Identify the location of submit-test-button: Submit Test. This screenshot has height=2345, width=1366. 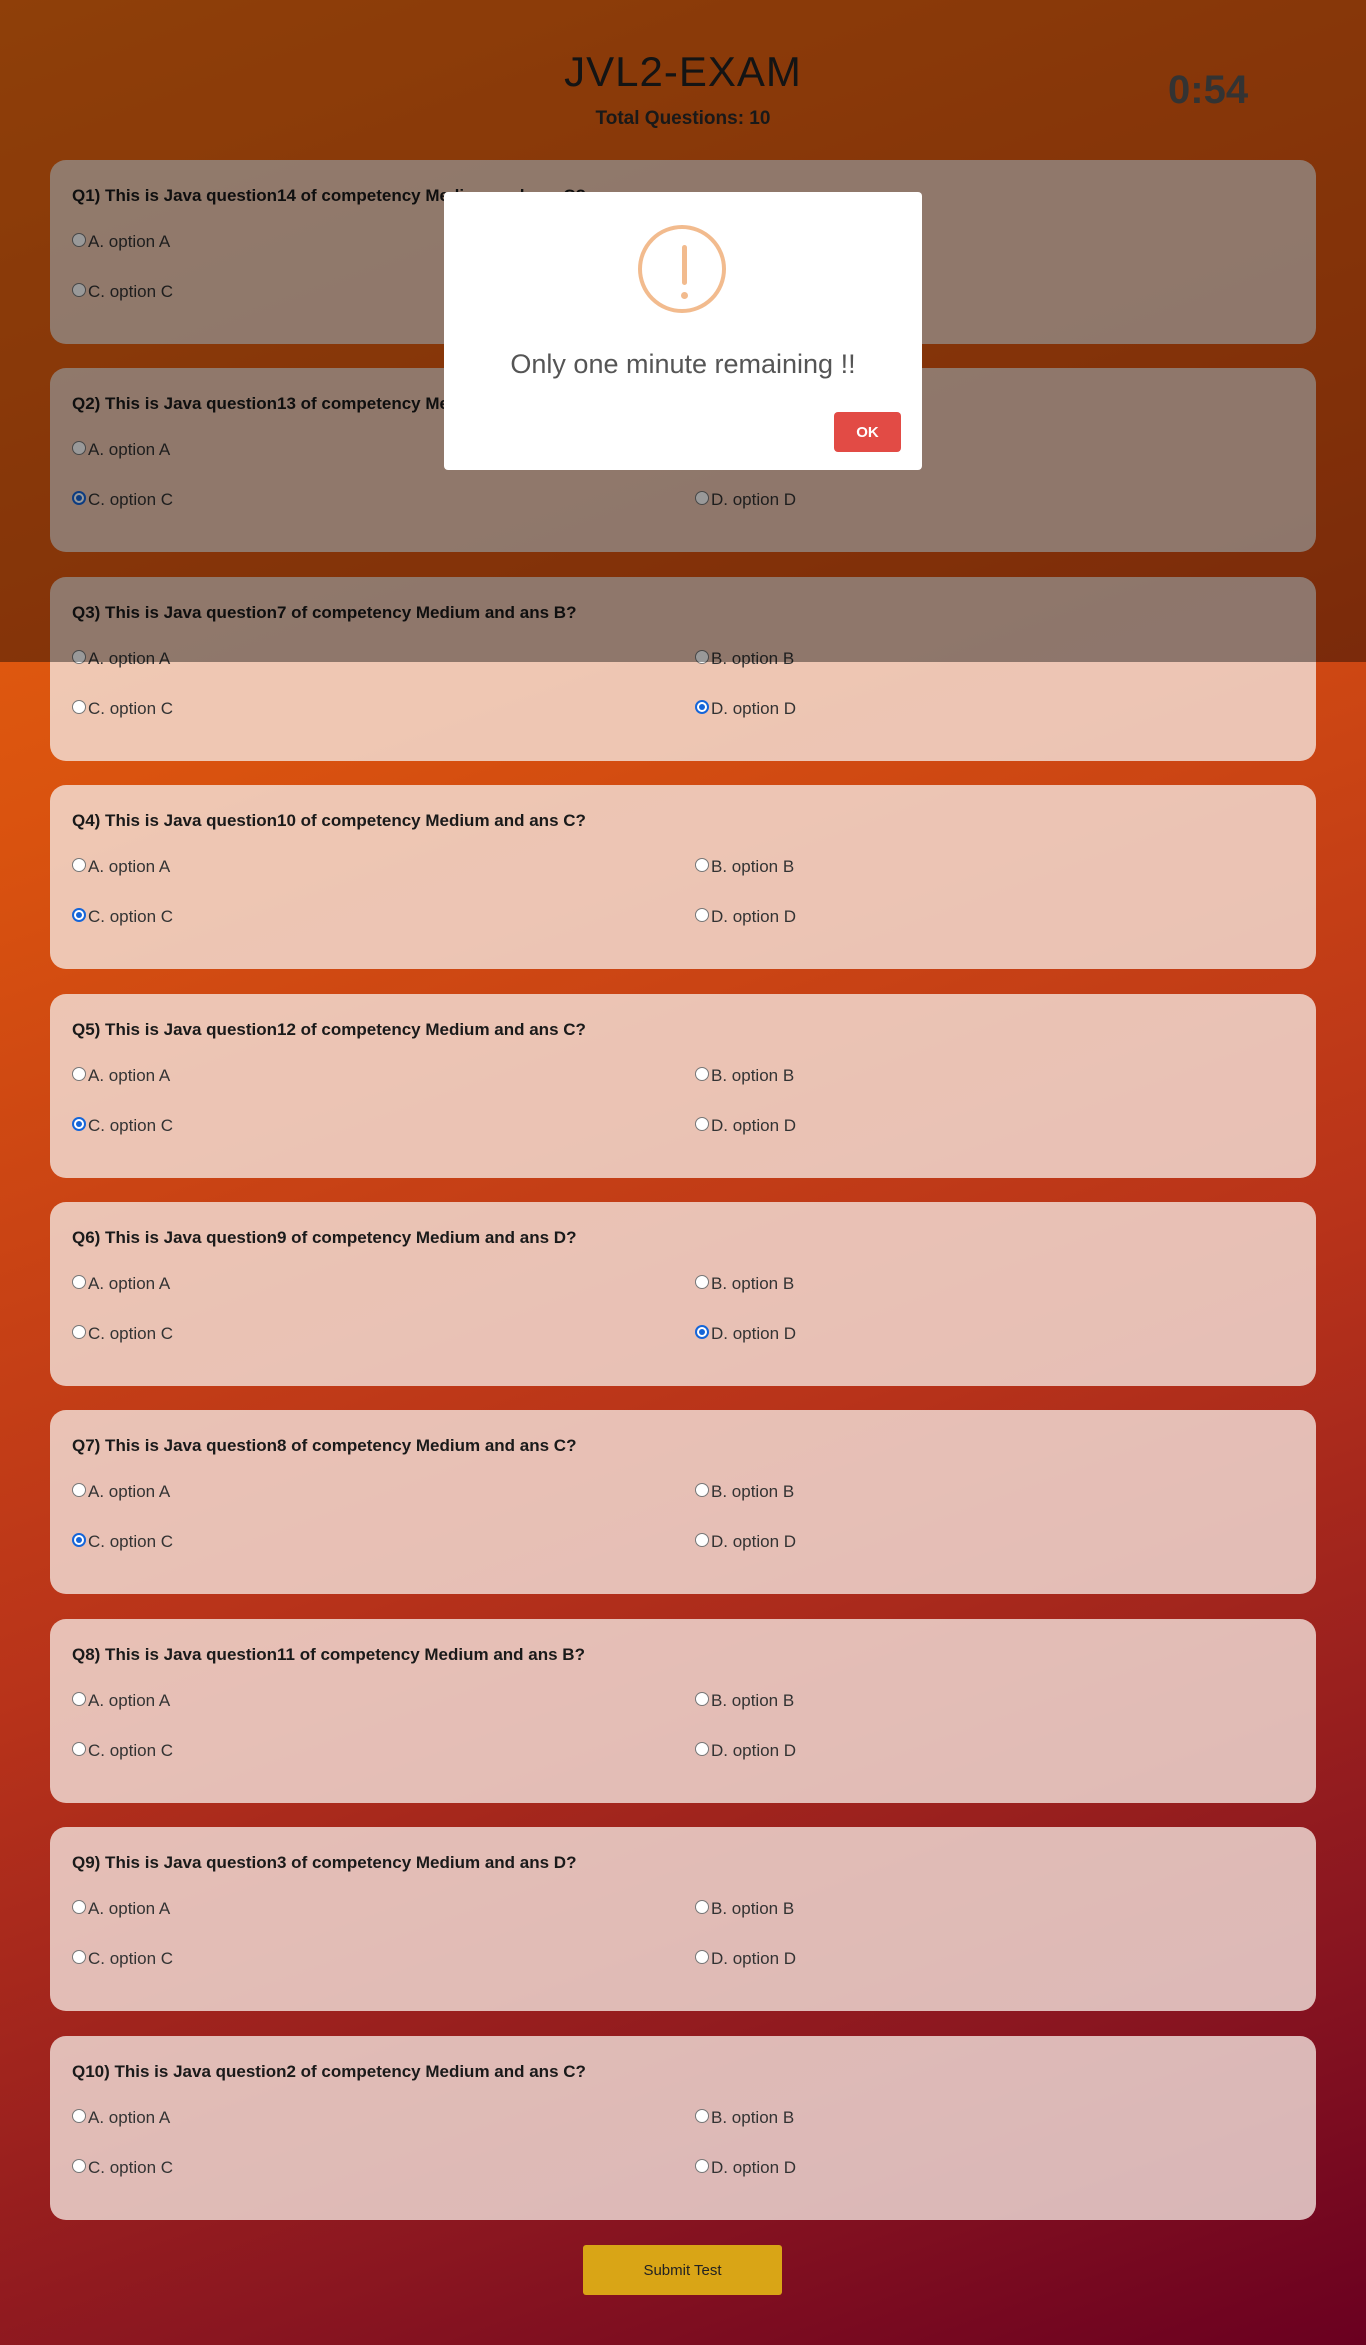
(682, 2270).